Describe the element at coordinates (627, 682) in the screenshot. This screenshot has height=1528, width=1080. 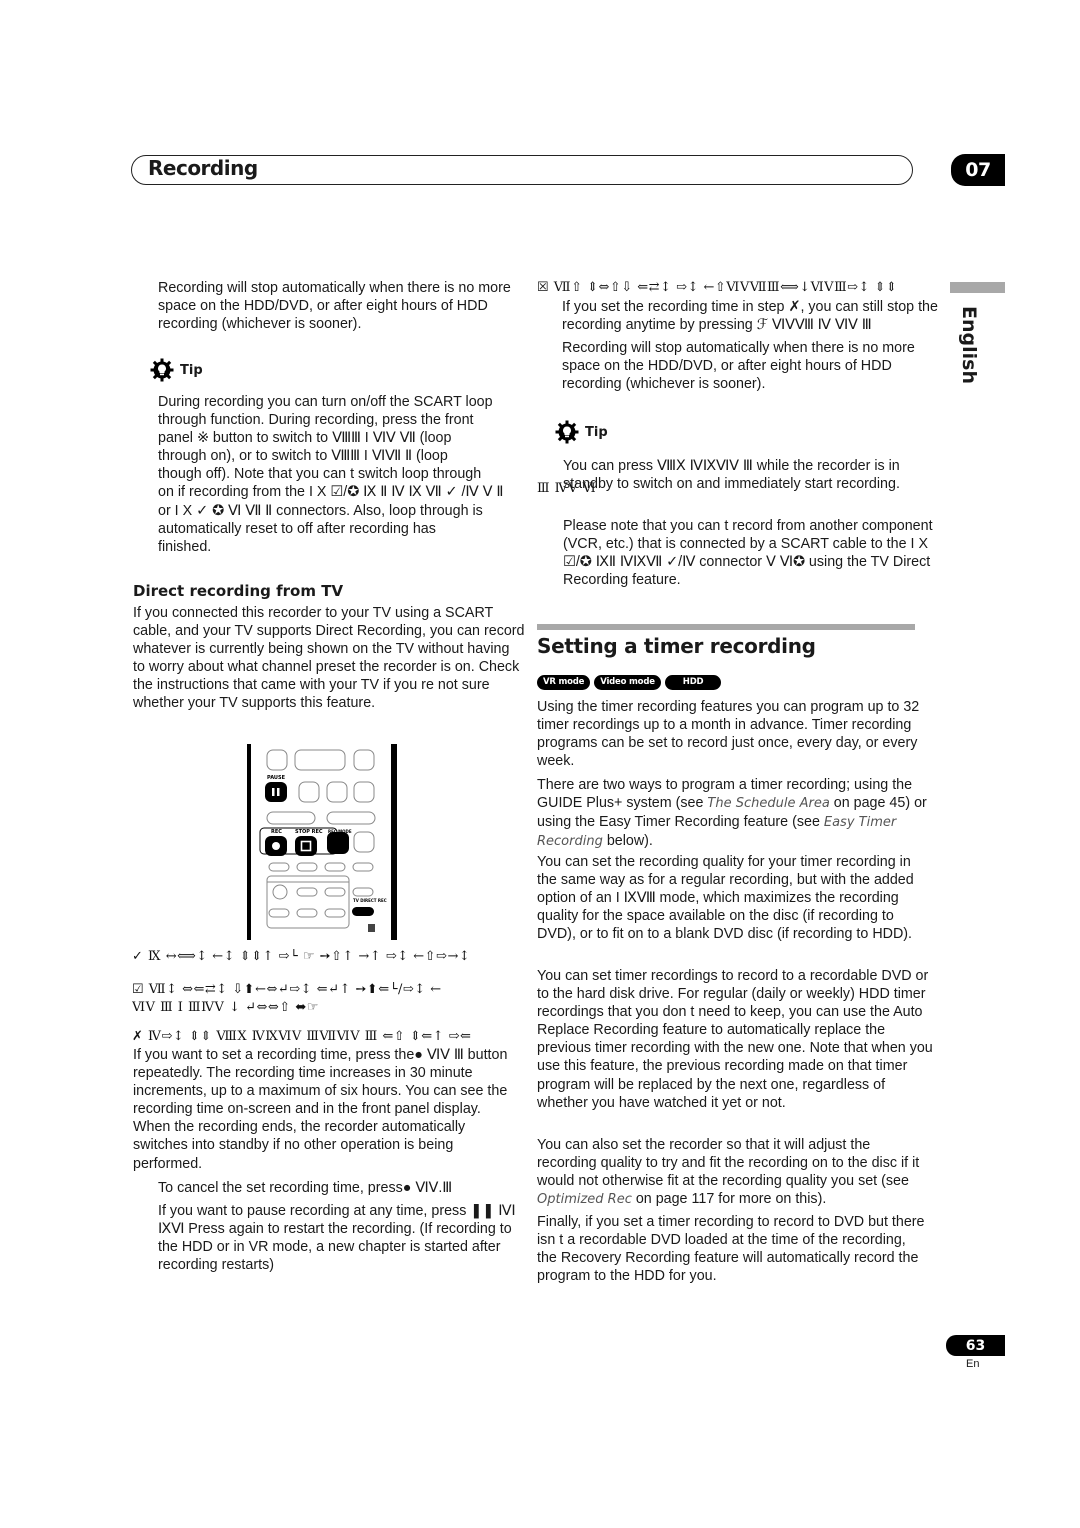
I see `mode-badge-video: Video mode` at that location.